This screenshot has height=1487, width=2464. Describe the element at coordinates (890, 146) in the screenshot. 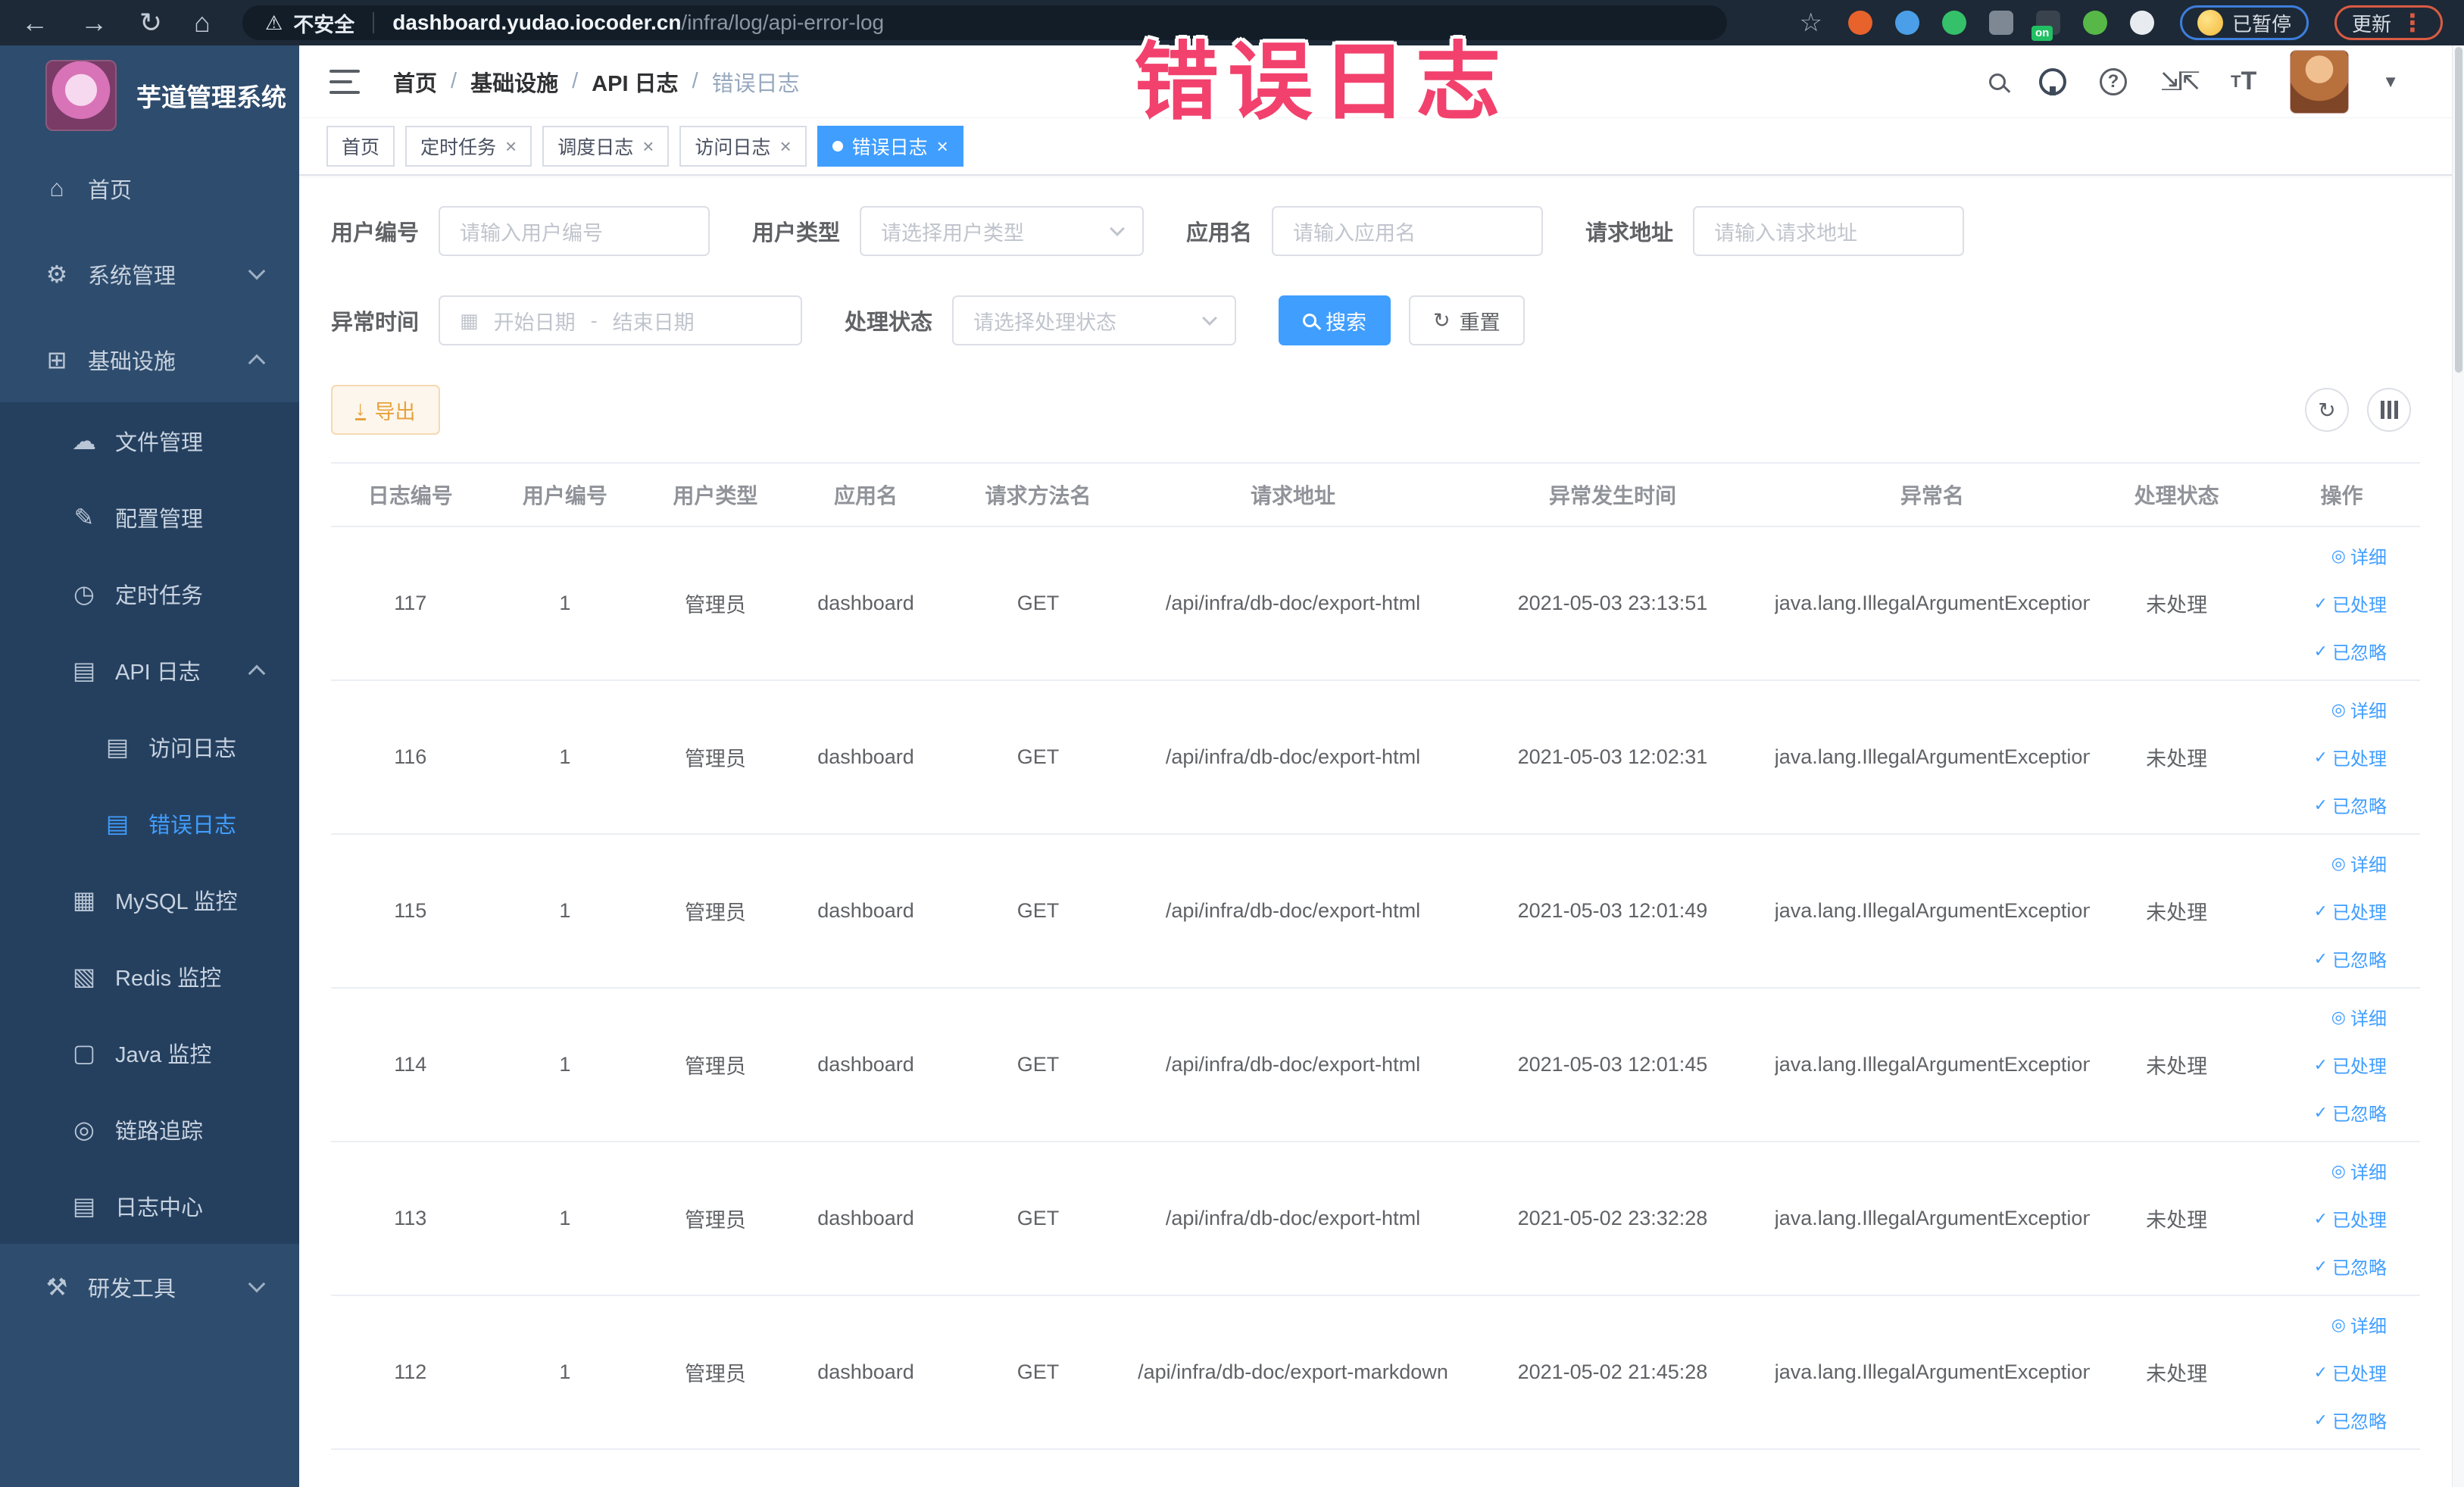

I see `tab-错误日志: 错误日志 ×` at that location.